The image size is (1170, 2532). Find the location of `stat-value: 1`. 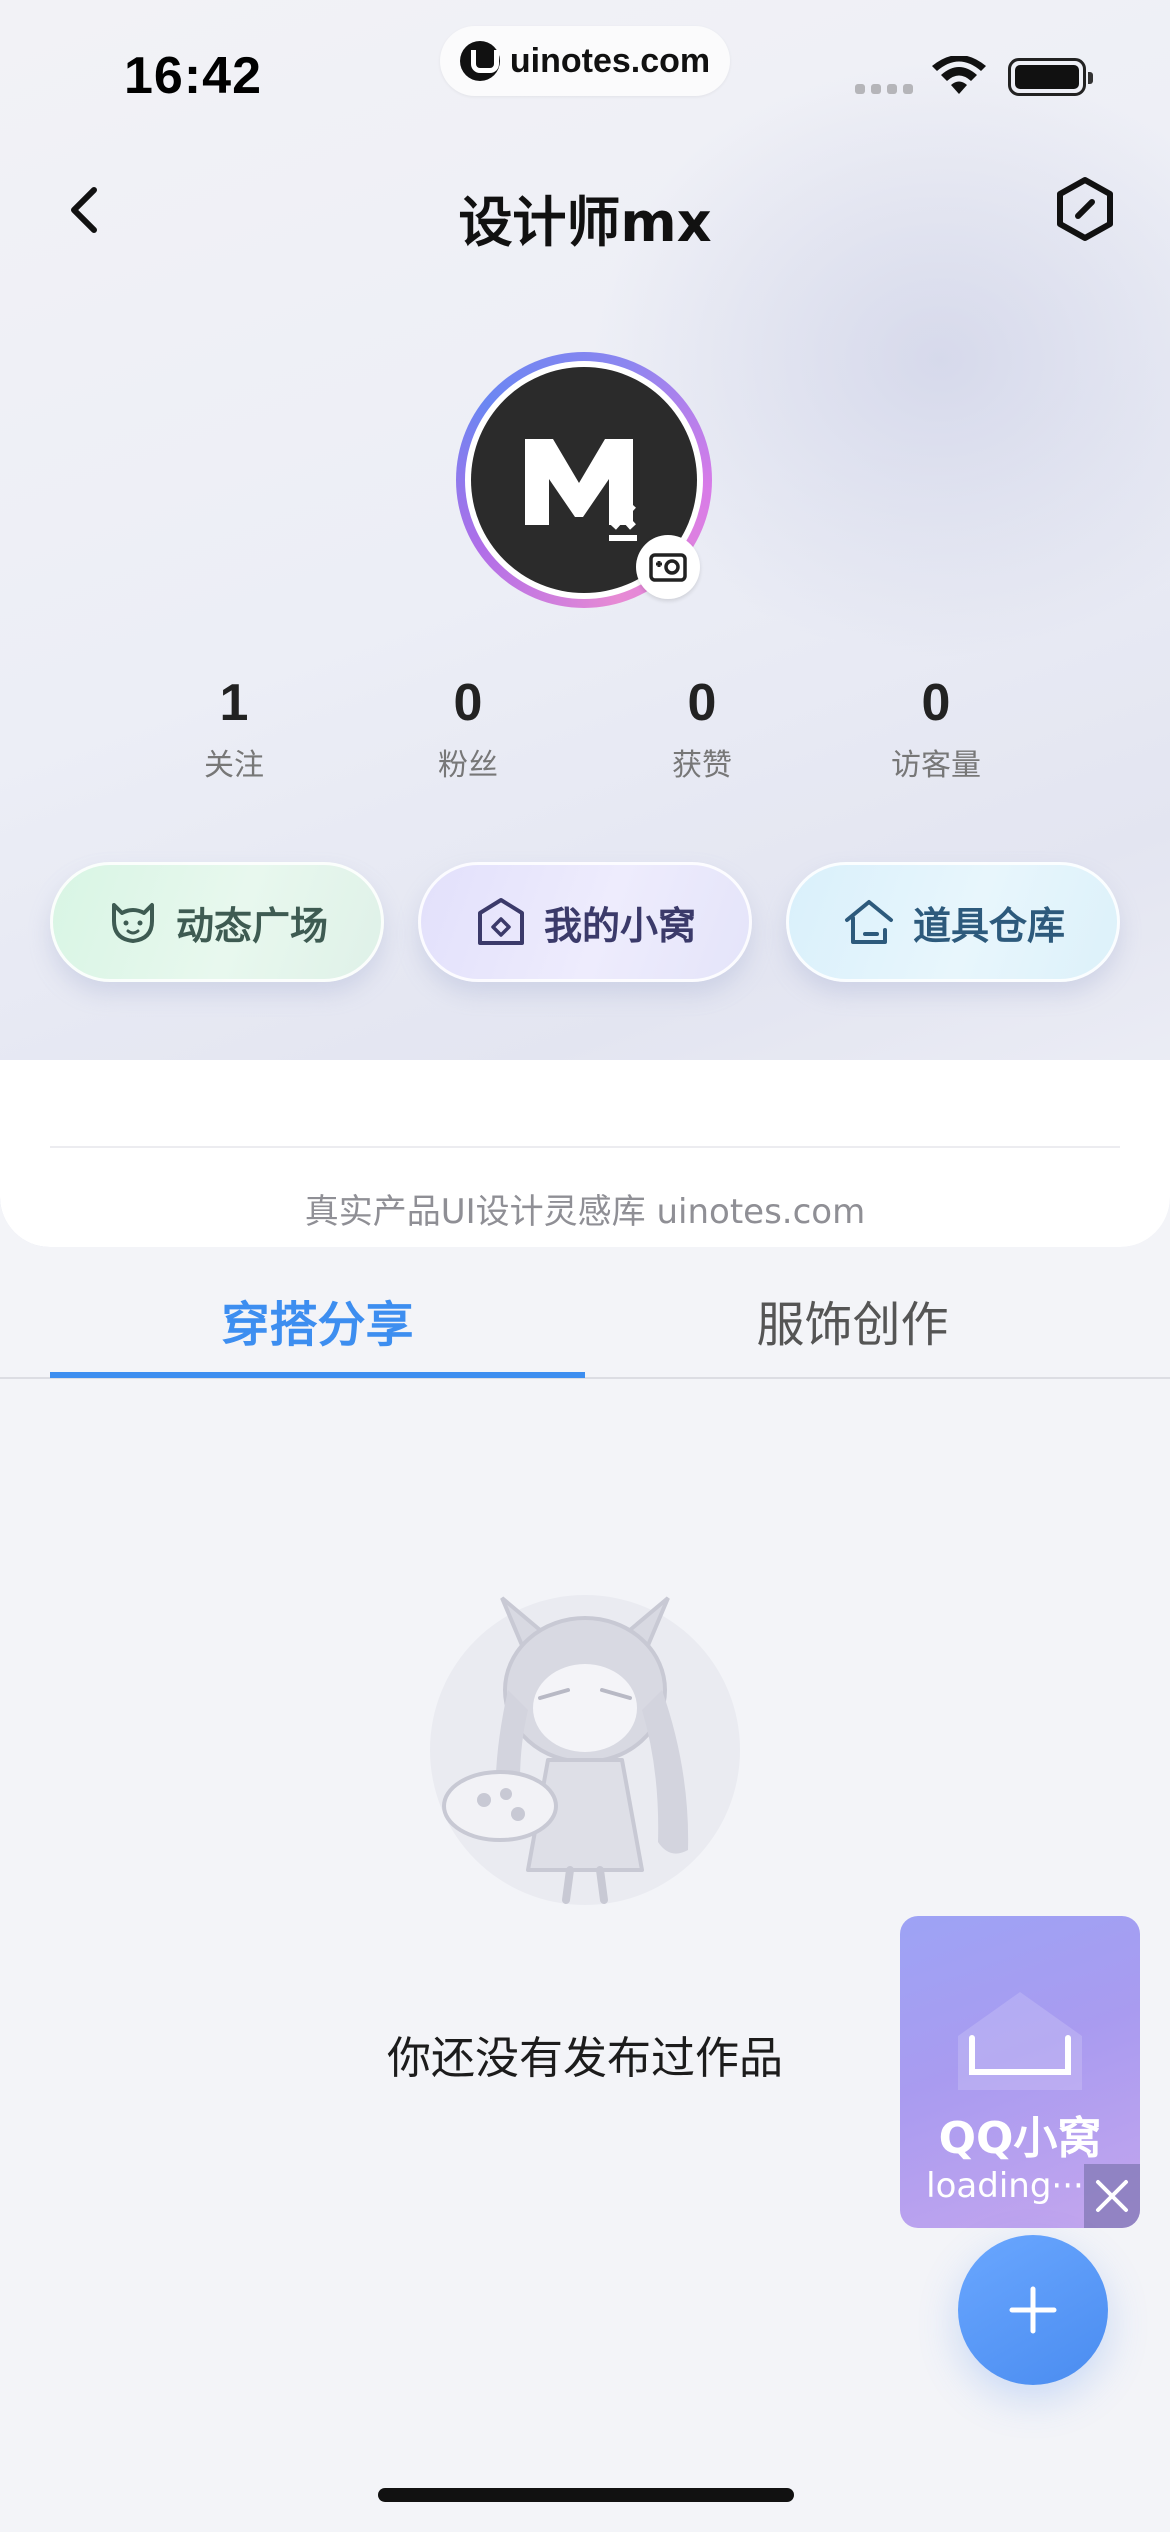

stat-value: 1 is located at coordinates (234, 703).